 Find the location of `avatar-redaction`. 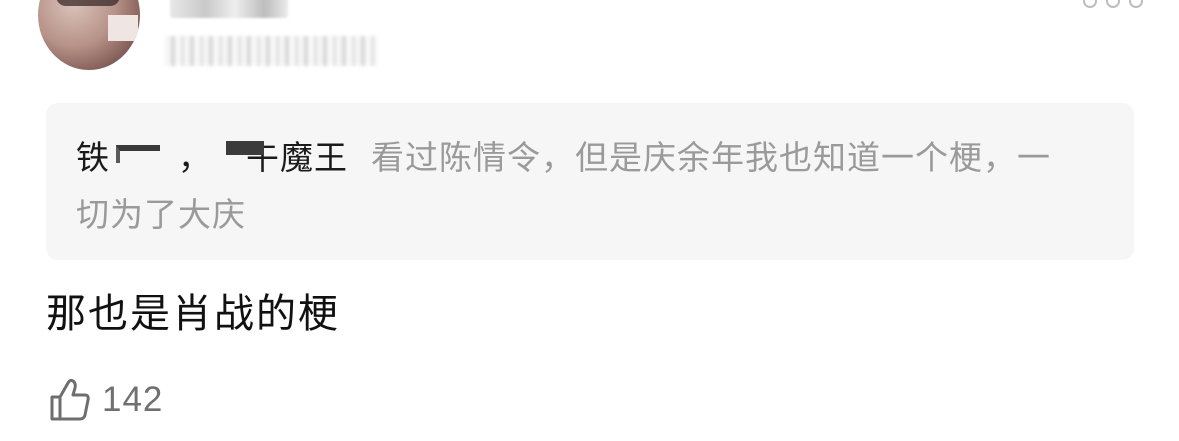

avatar-redaction is located at coordinates (123, 28).